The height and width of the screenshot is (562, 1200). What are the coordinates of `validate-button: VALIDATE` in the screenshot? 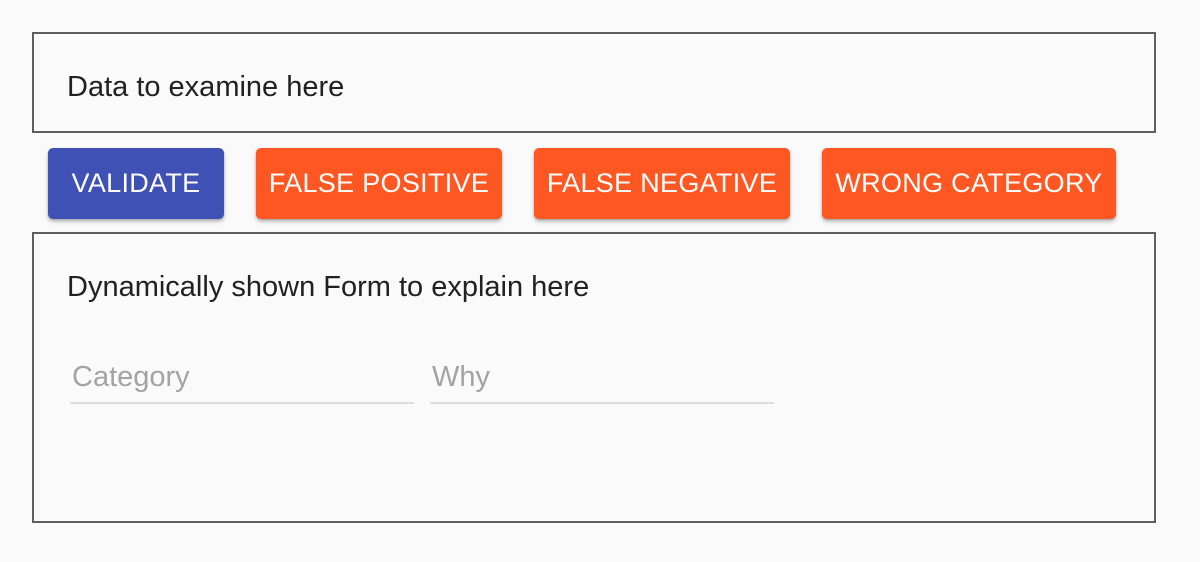 It's located at (136, 183).